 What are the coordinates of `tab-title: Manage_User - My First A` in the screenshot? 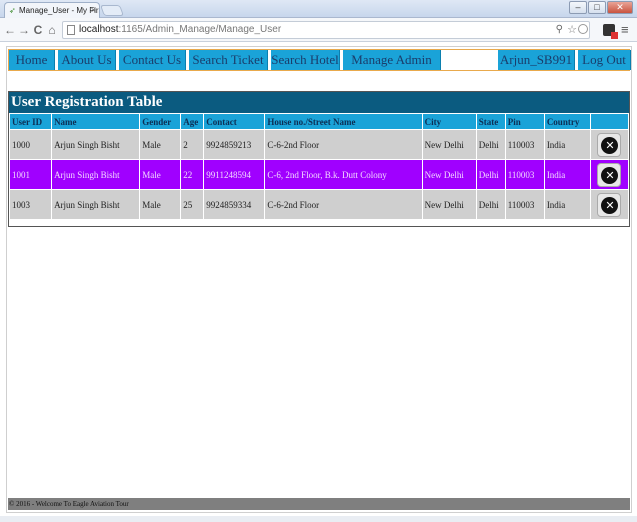 It's located at (59, 10).